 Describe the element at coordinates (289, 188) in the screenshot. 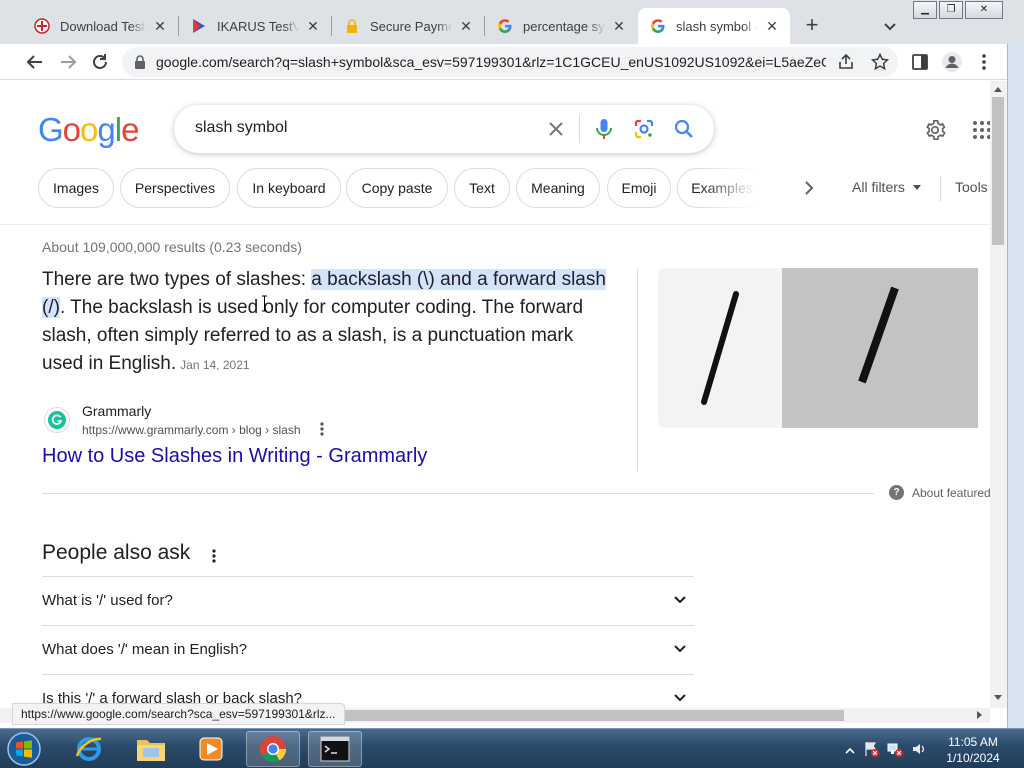

I see `chip-in-keyboard: In keyboard` at that location.